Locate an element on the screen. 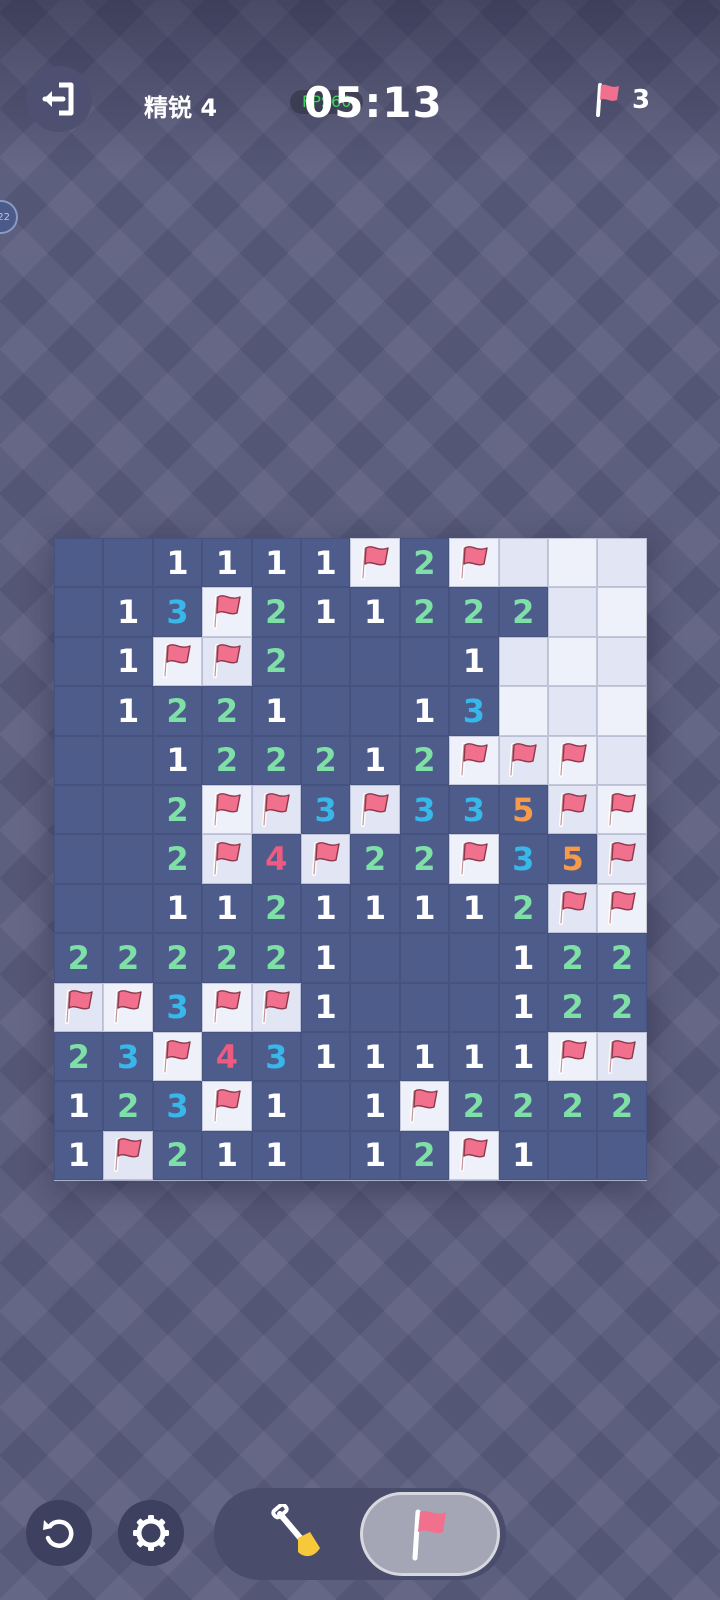  flag-tool-button is located at coordinates (430, 1534).